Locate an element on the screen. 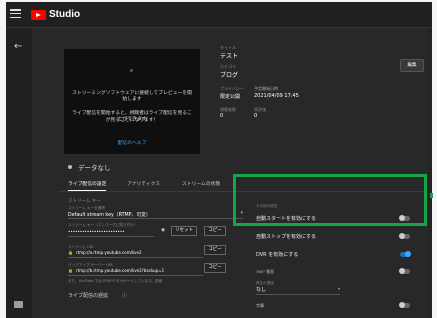 The height and width of the screenshot is (318, 437). stream-status: データなし is located at coordinates (89, 167).